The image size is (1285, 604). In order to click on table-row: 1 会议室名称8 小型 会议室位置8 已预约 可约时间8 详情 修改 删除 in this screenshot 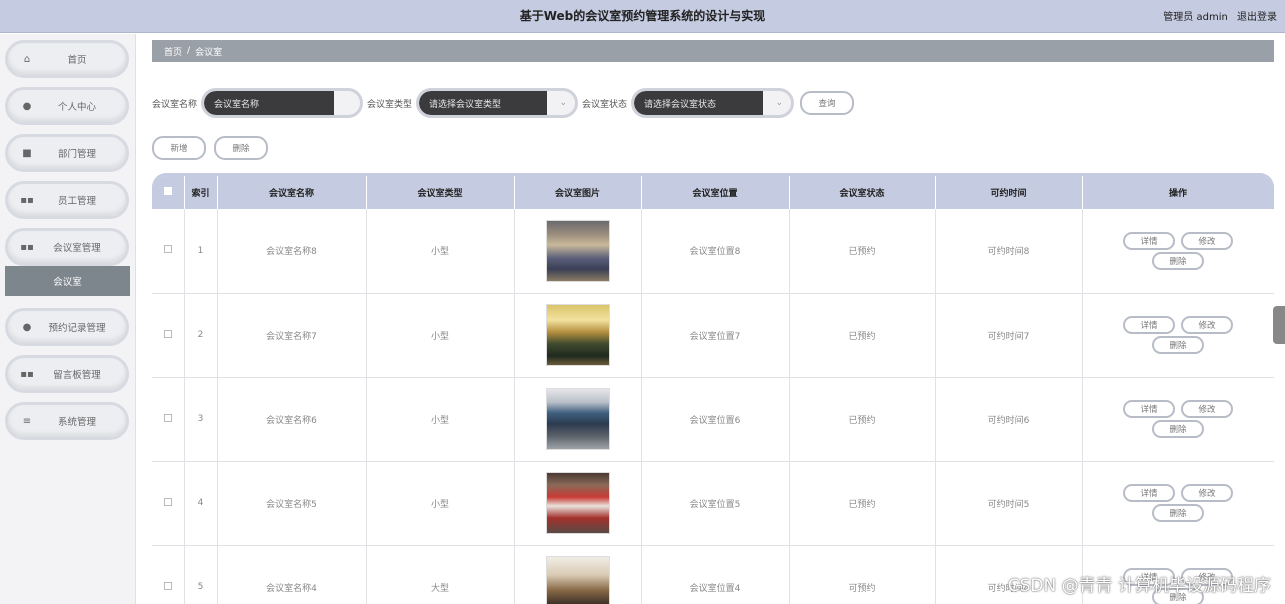, I will do `click(713, 251)`.